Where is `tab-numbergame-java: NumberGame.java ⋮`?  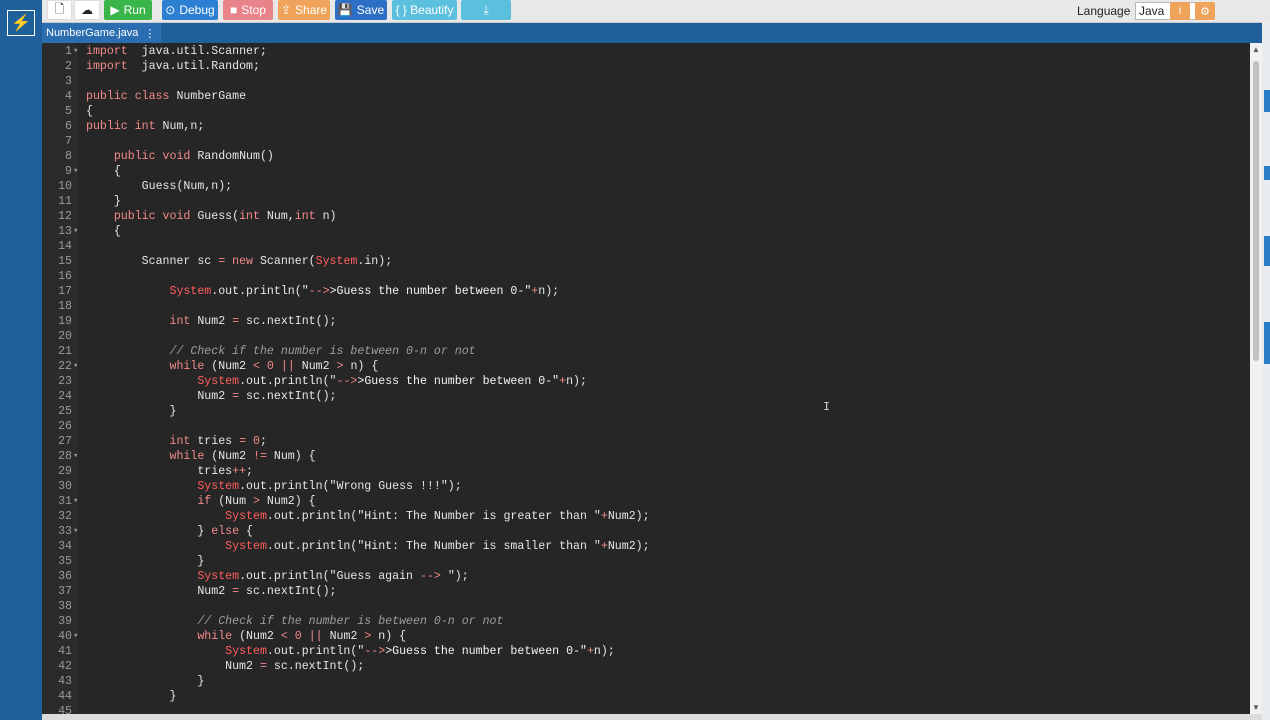
tab-numbergame-java: NumberGame.java ⋮ is located at coordinates (102, 33).